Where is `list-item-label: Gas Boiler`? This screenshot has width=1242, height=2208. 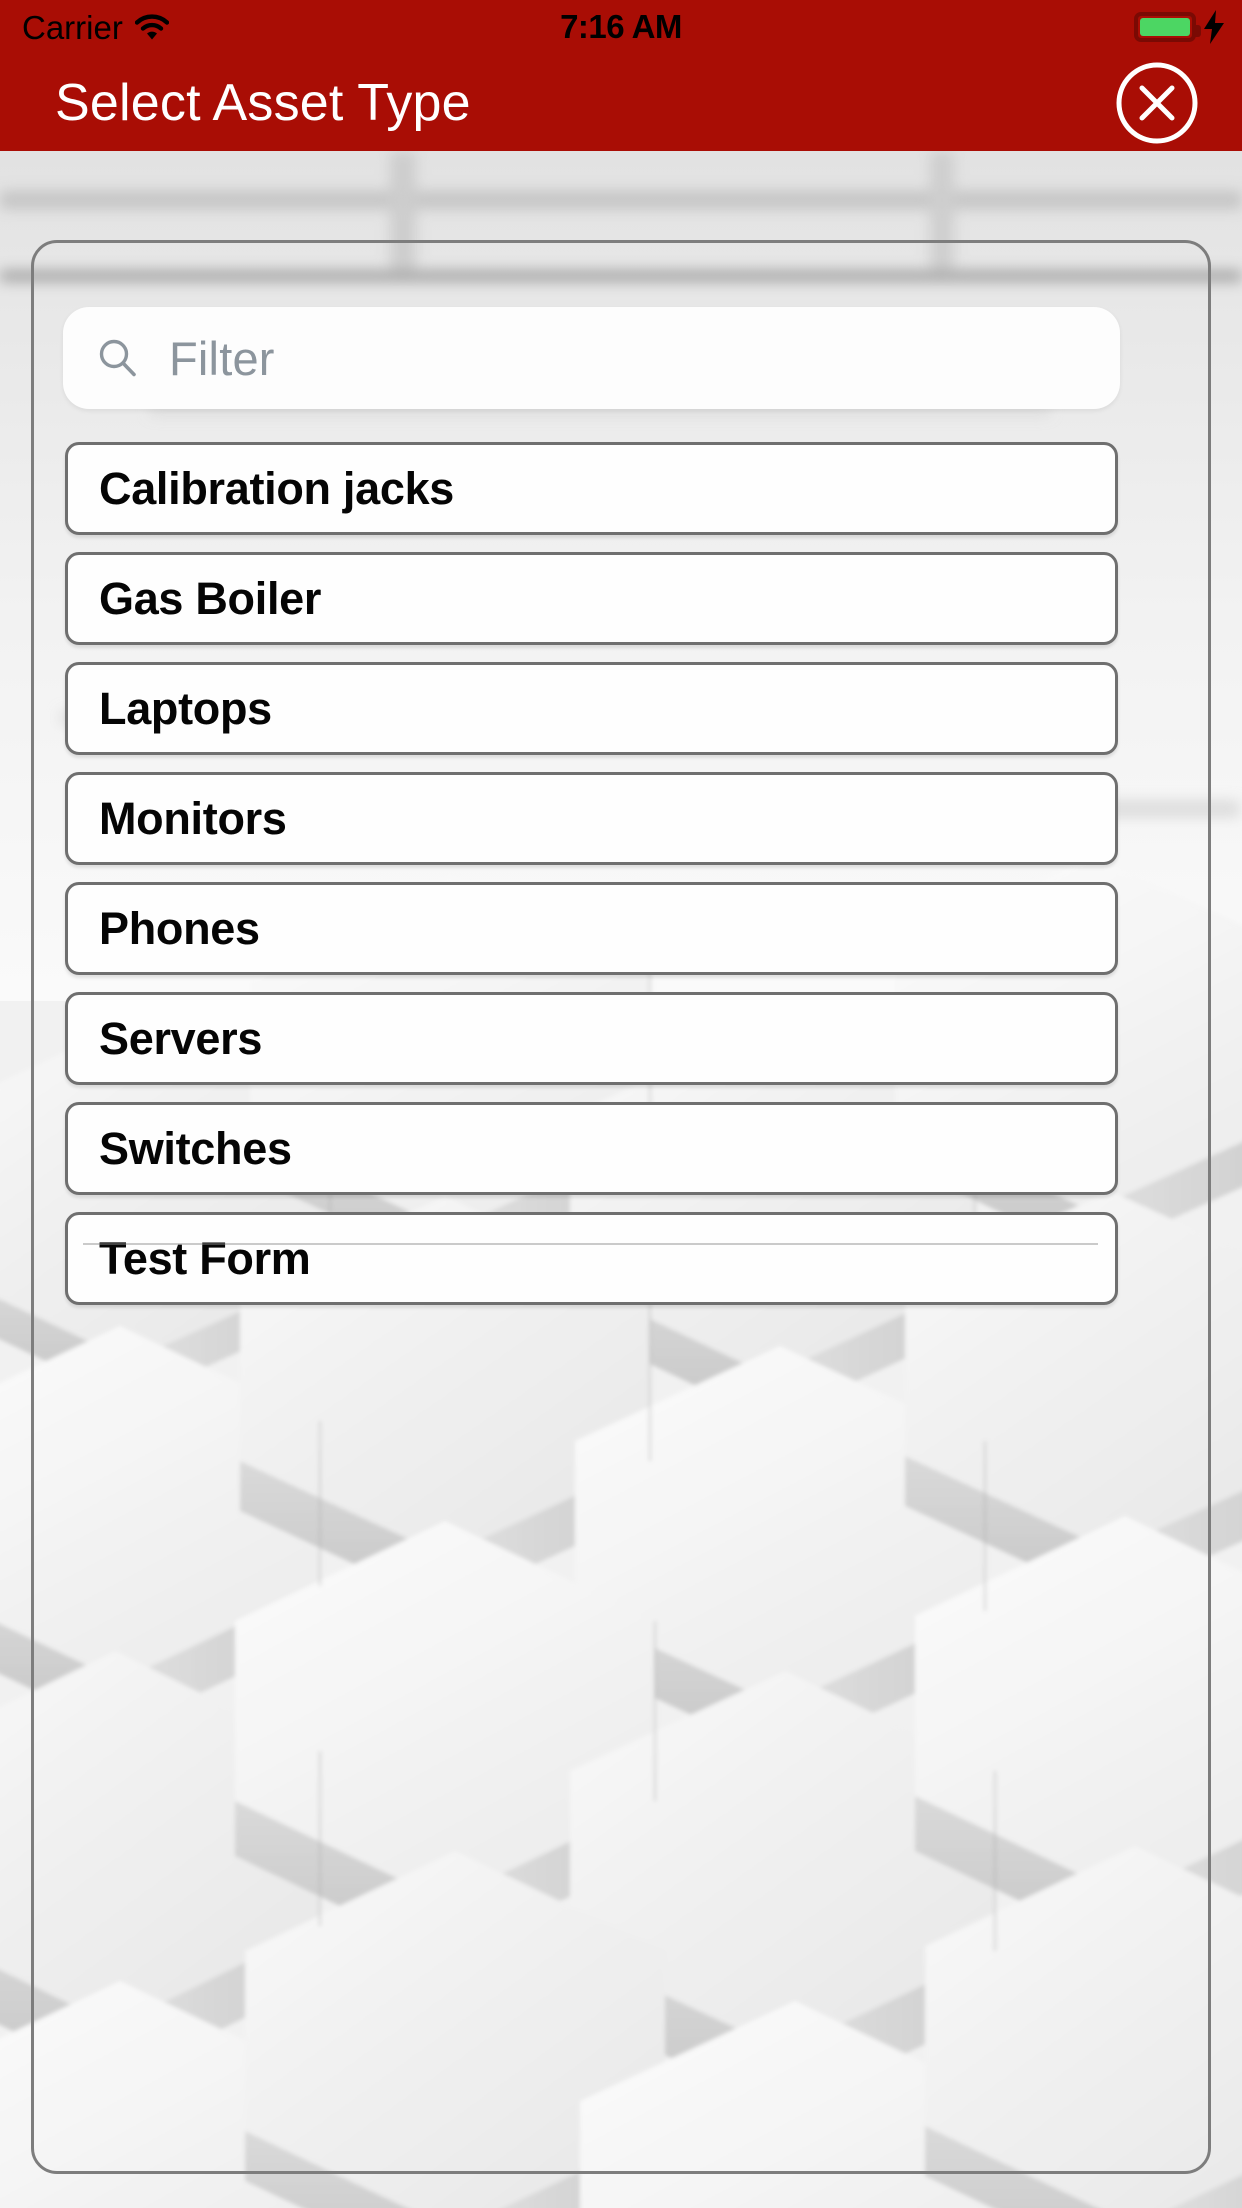 list-item-label: Gas Boiler is located at coordinates (210, 598).